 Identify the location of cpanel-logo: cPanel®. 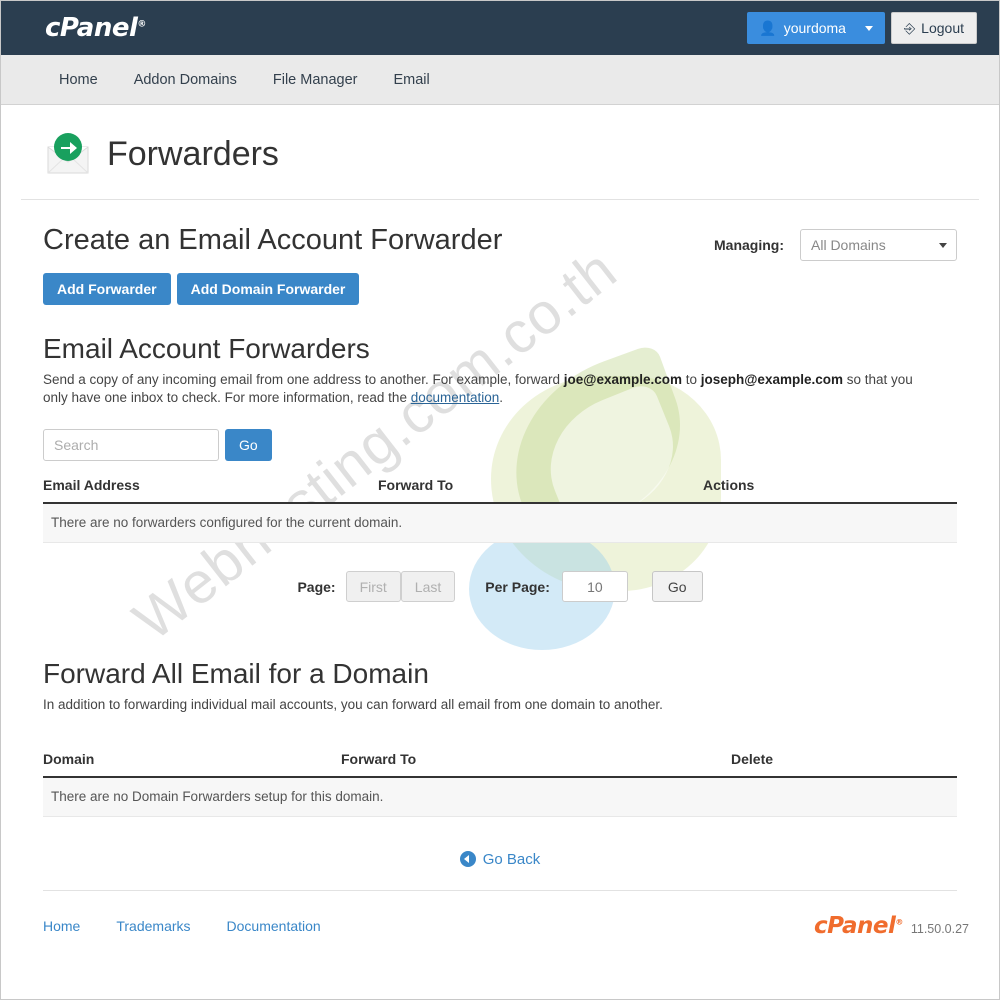
(95, 28).